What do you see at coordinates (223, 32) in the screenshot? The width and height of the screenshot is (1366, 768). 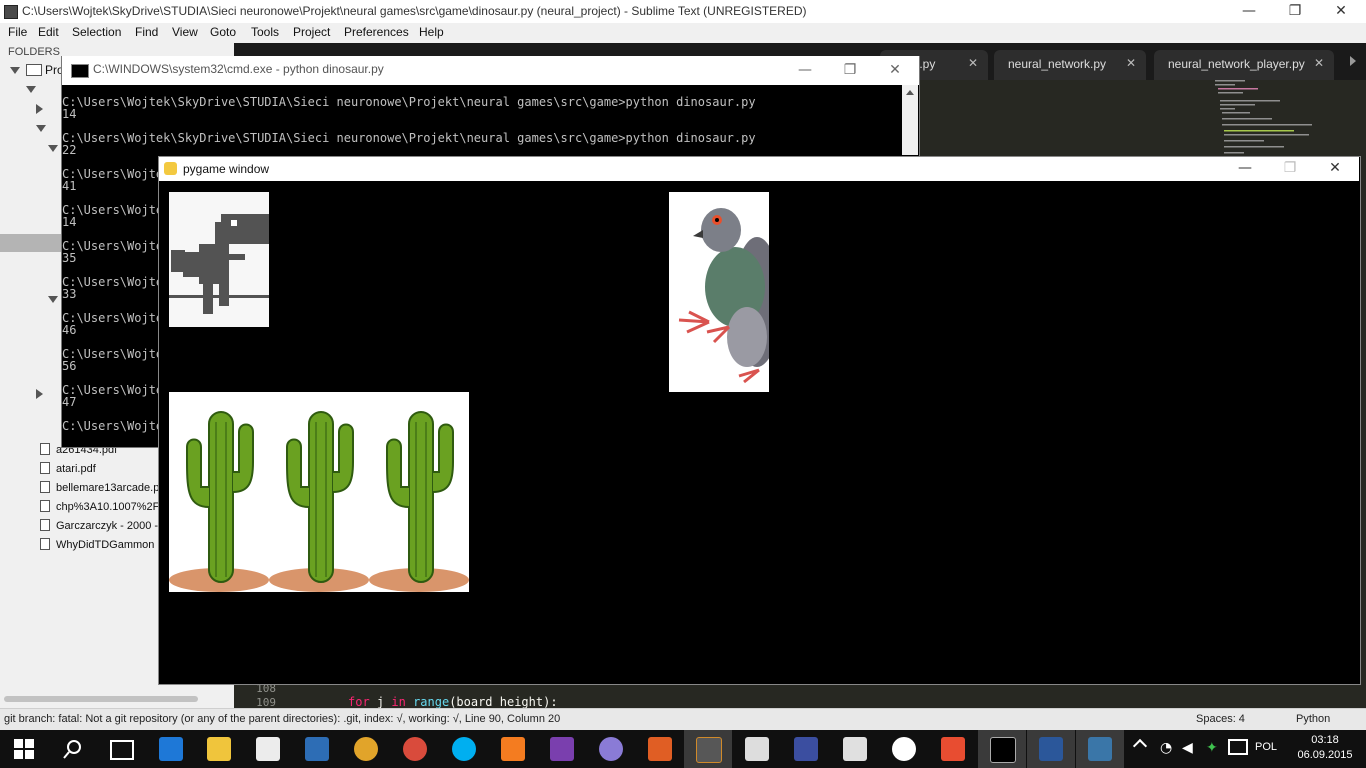 I see `menu-goto: Goto` at bounding box center [223, 32].